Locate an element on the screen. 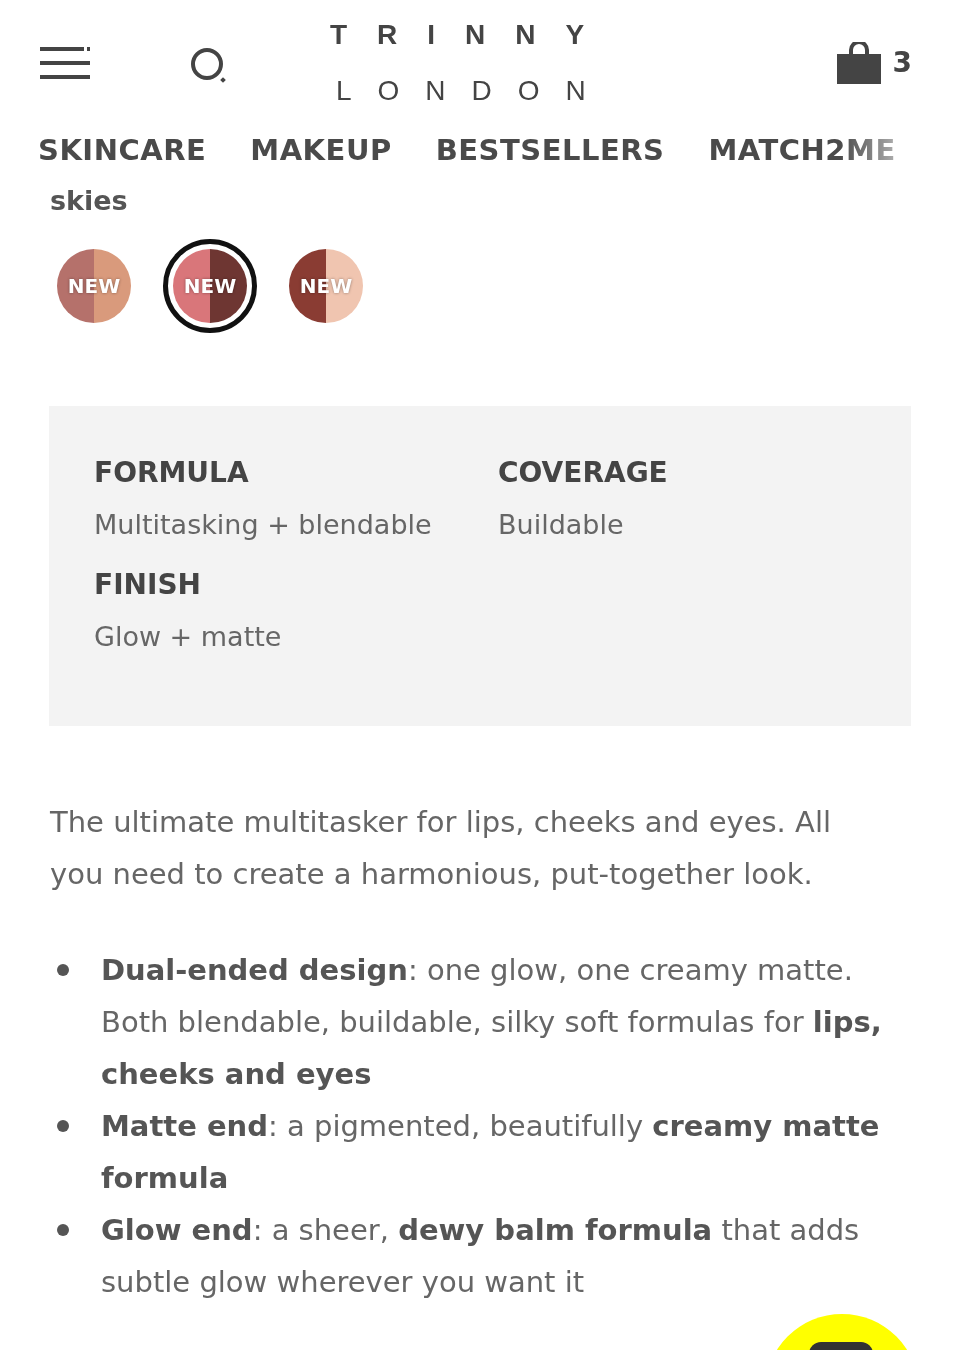 The width and height of the screenshot is (960, 1350). bullet-text: Glow end: a sheer, dewy balm formula that adds subtle glow wherever you want it is located at coordinates (481, 1256).